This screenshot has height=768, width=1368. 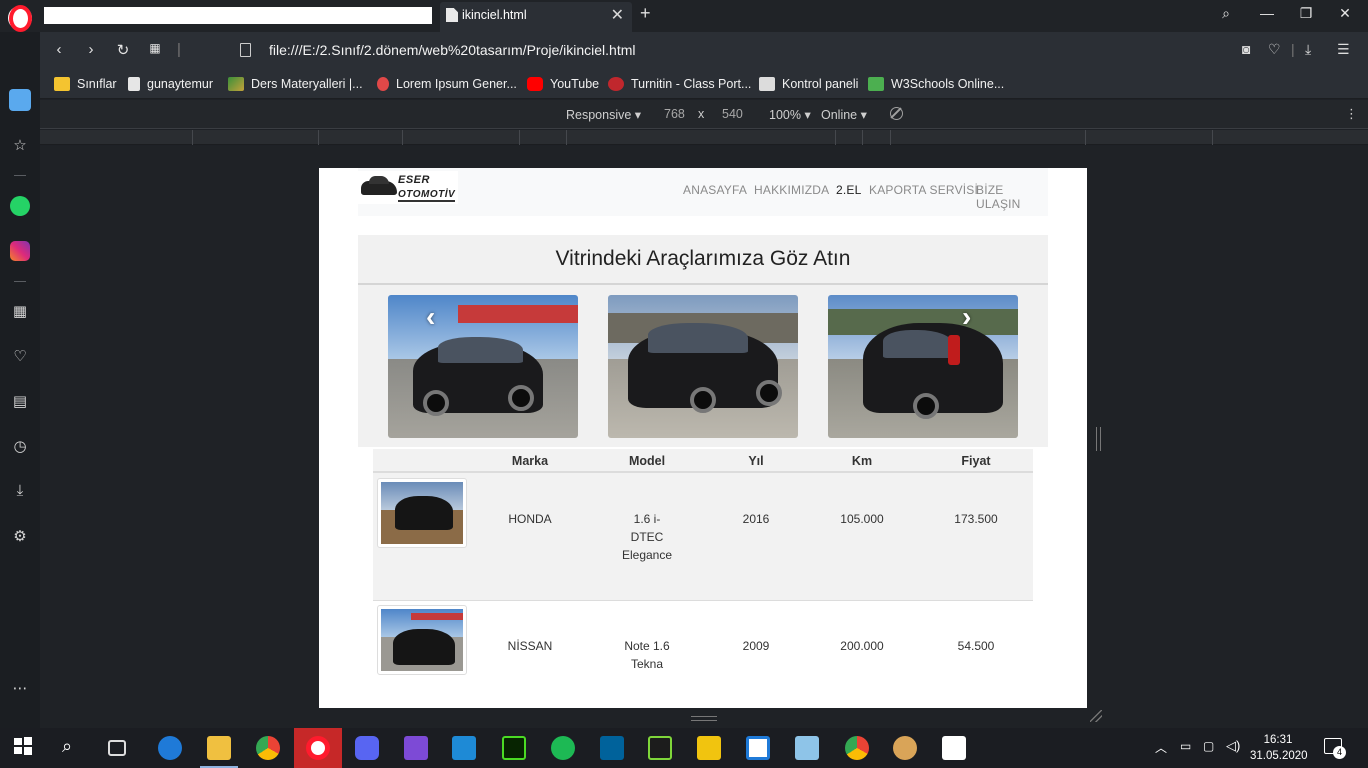 I want to click on spotify-icon, so click(x=563, y=748).